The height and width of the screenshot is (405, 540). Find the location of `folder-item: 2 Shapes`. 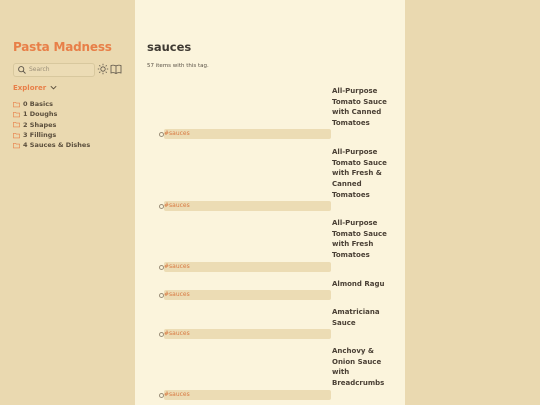

folder-item: 2 Shapes is located at coordinates (51, 125).